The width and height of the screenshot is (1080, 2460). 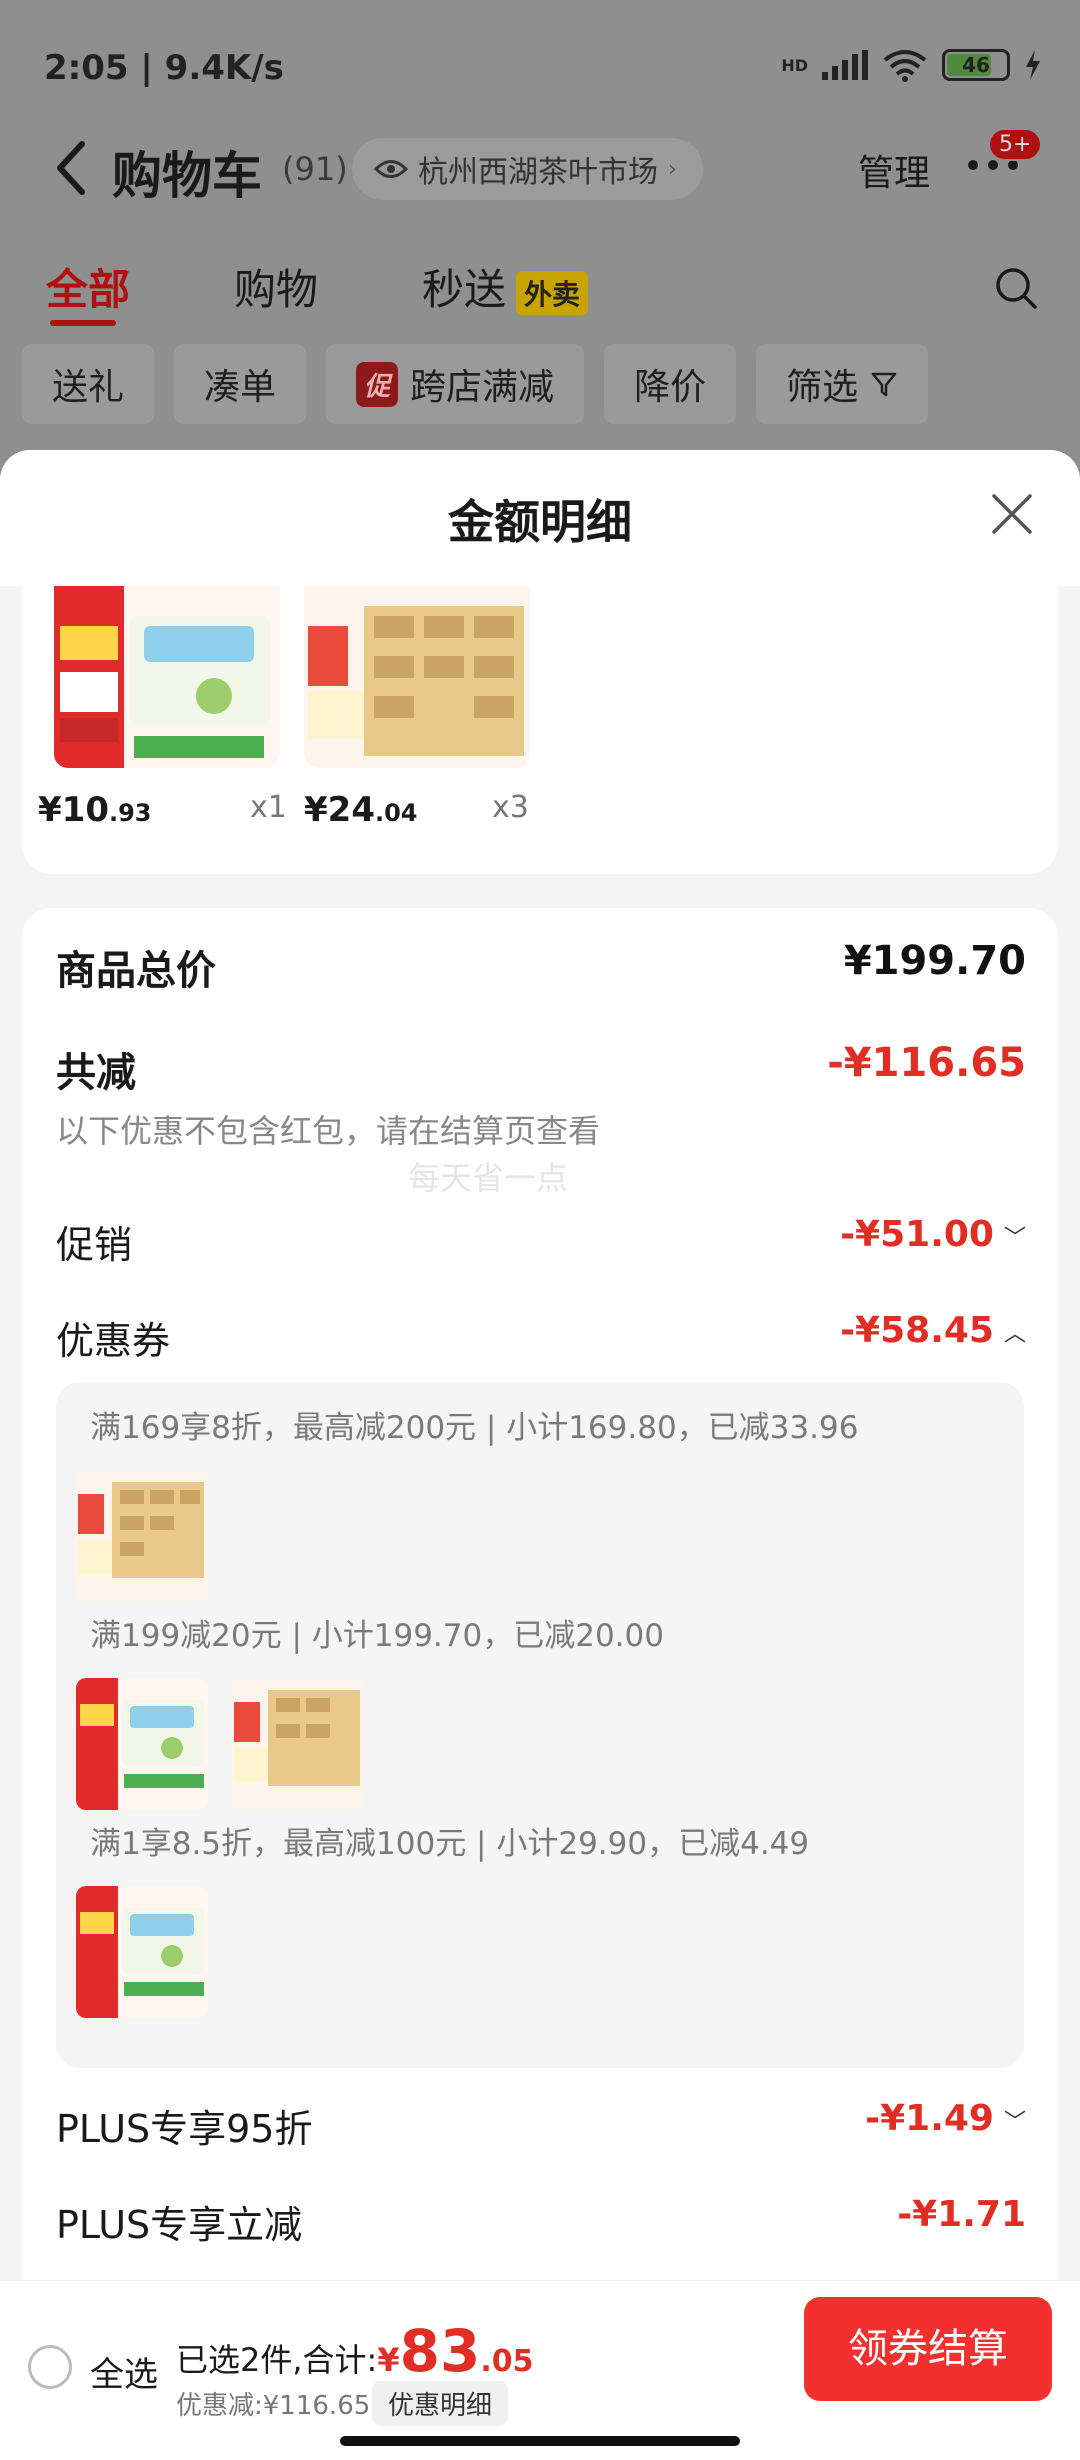 What do you see at coordinates (361, 810) in the screenshot?
I see `product-price-2: ¥24.04` at bounding box center [361, 810].